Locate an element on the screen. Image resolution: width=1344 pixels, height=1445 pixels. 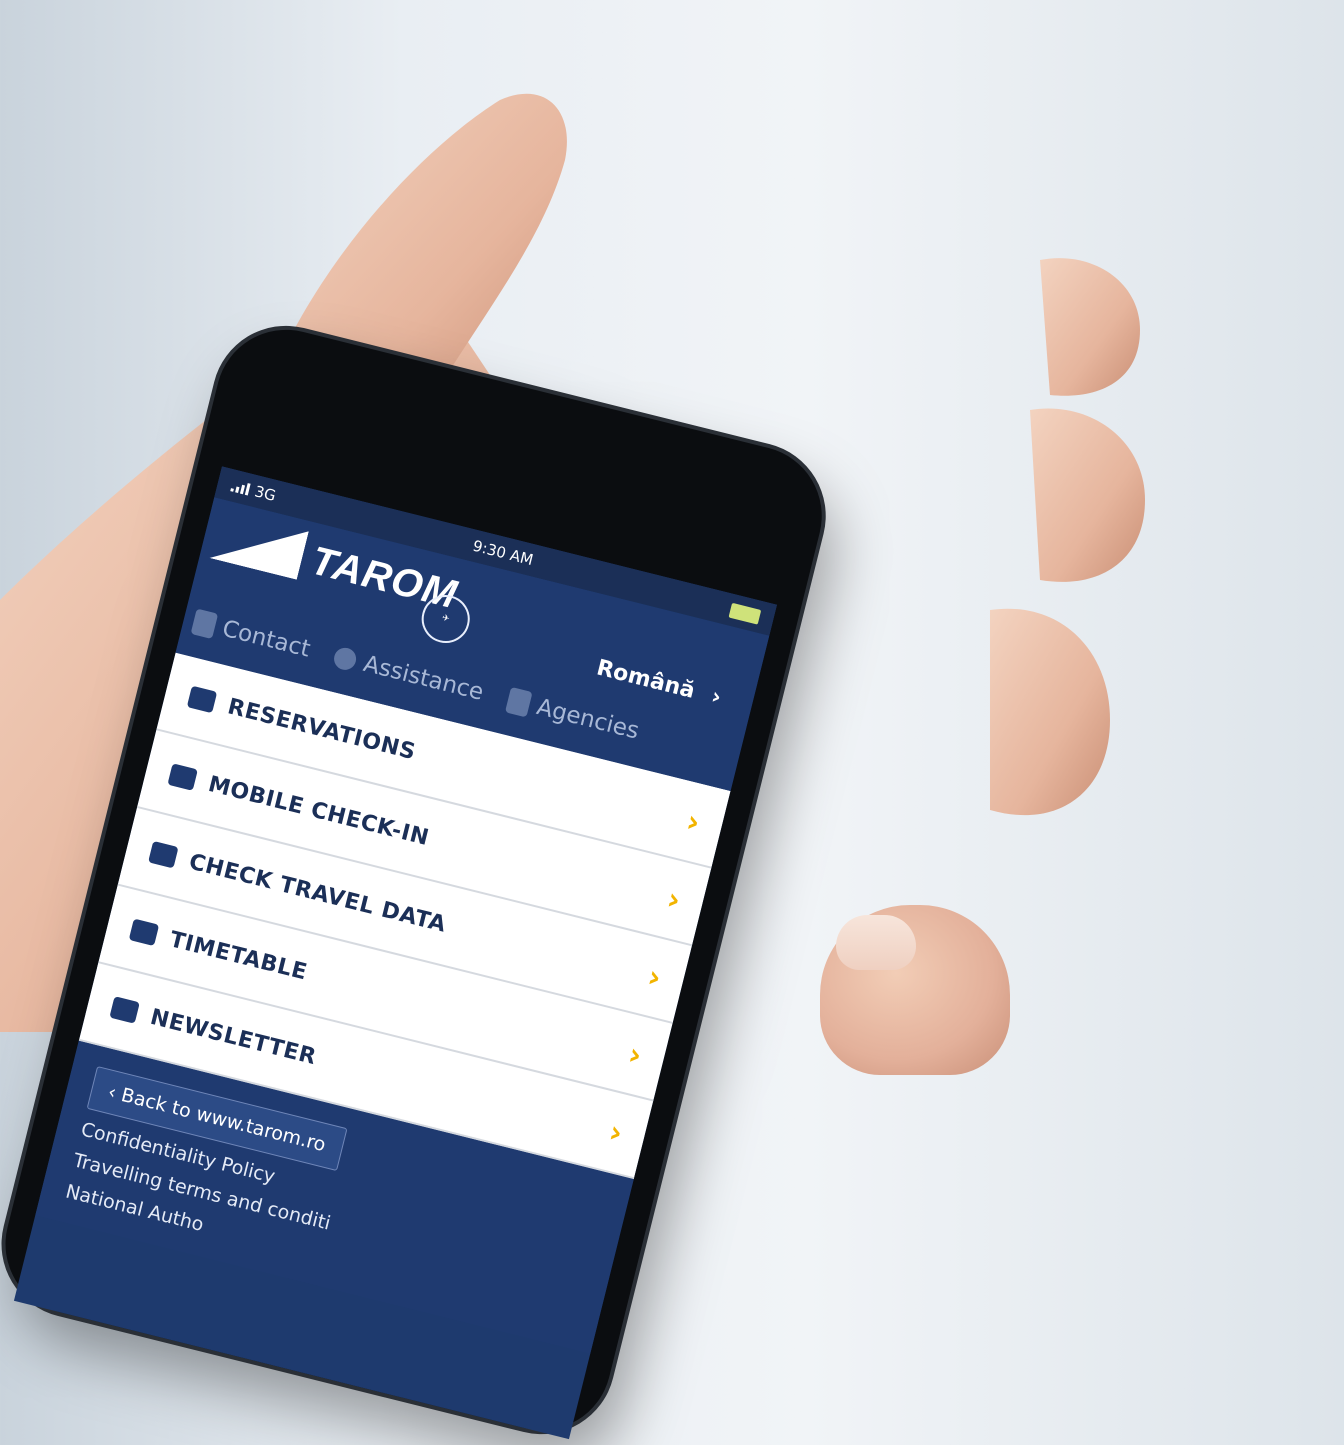
phone-icon is located at coordinates (204, 624).